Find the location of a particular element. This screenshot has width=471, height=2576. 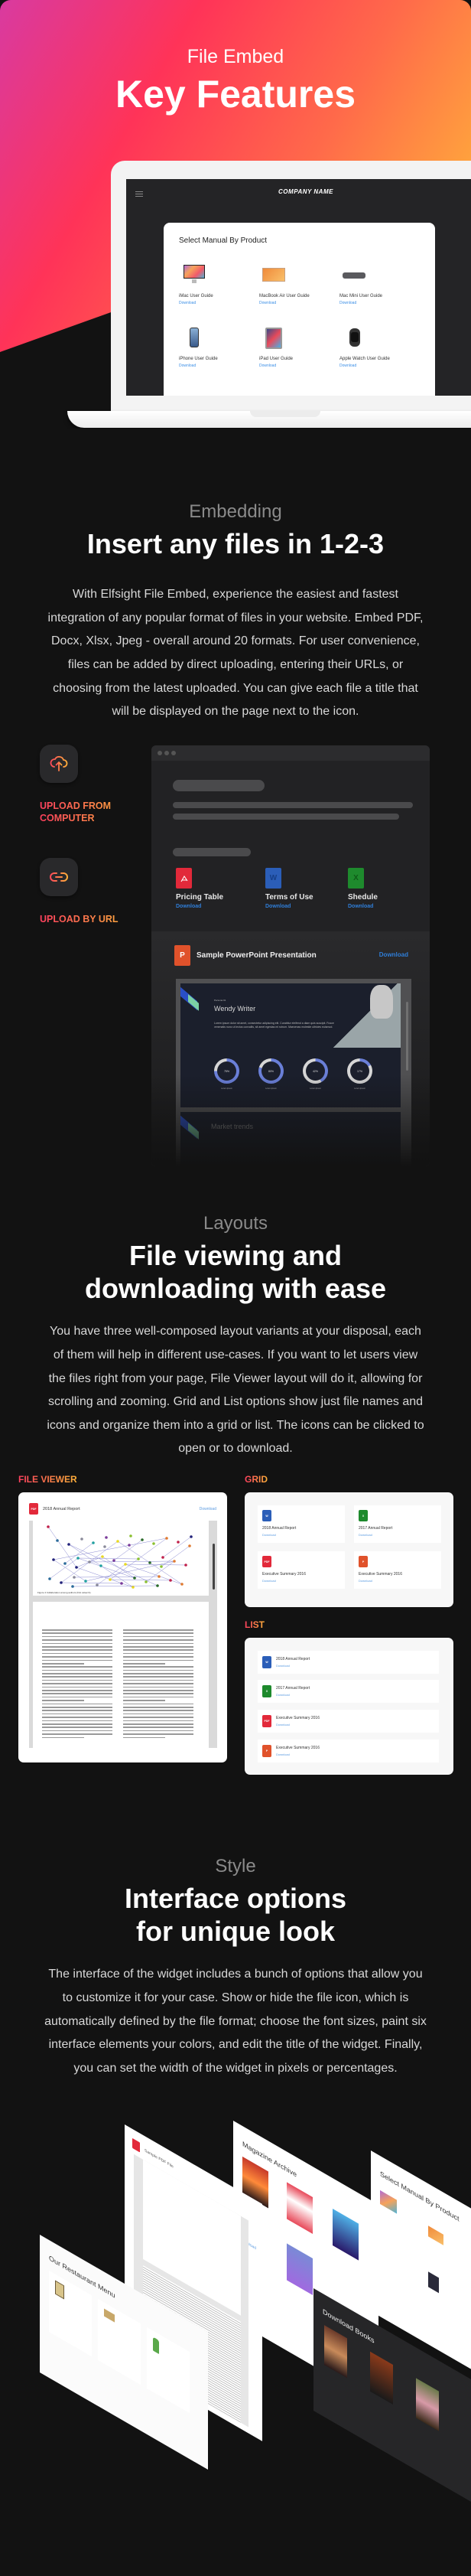

file-item: X Shedule Download is located at coordinates (363, 888).